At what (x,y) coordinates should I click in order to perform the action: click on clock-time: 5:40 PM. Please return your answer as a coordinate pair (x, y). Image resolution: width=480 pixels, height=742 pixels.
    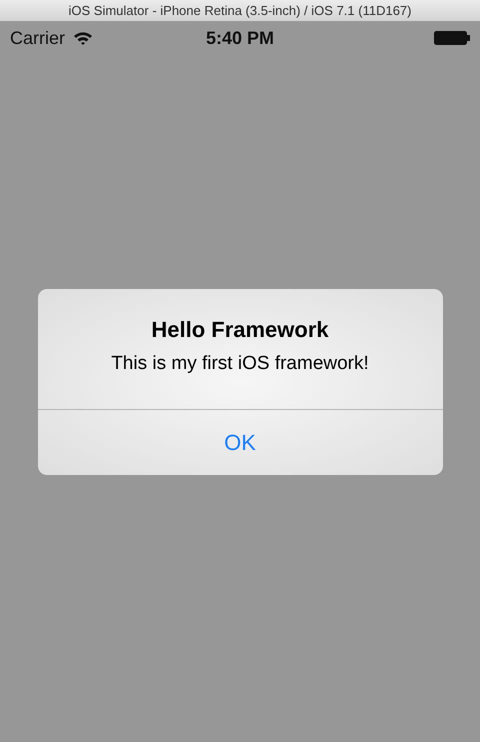
    Looking at the image, I should click on (240, 38).